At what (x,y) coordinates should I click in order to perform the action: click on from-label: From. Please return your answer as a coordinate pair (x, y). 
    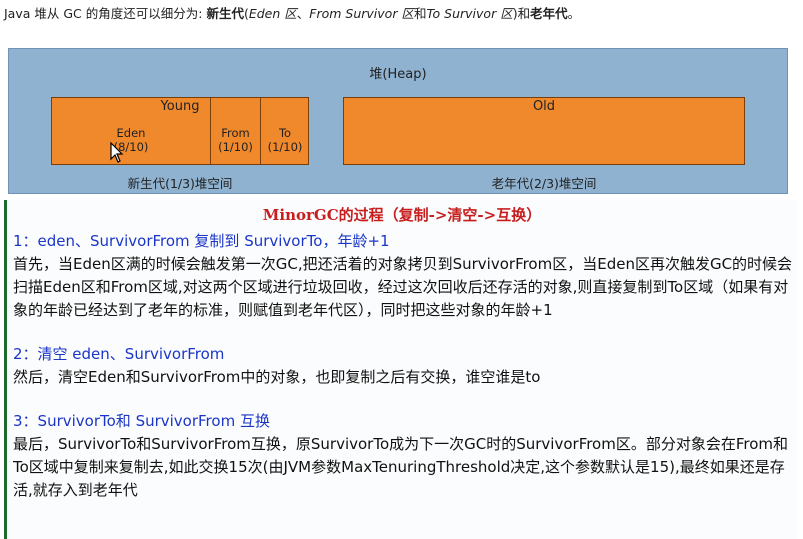
    Looking at the image, I should click on (235, 133).